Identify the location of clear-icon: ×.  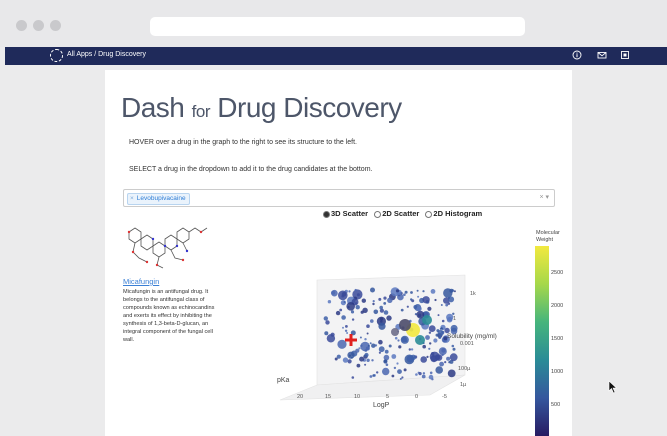
(541, 197).